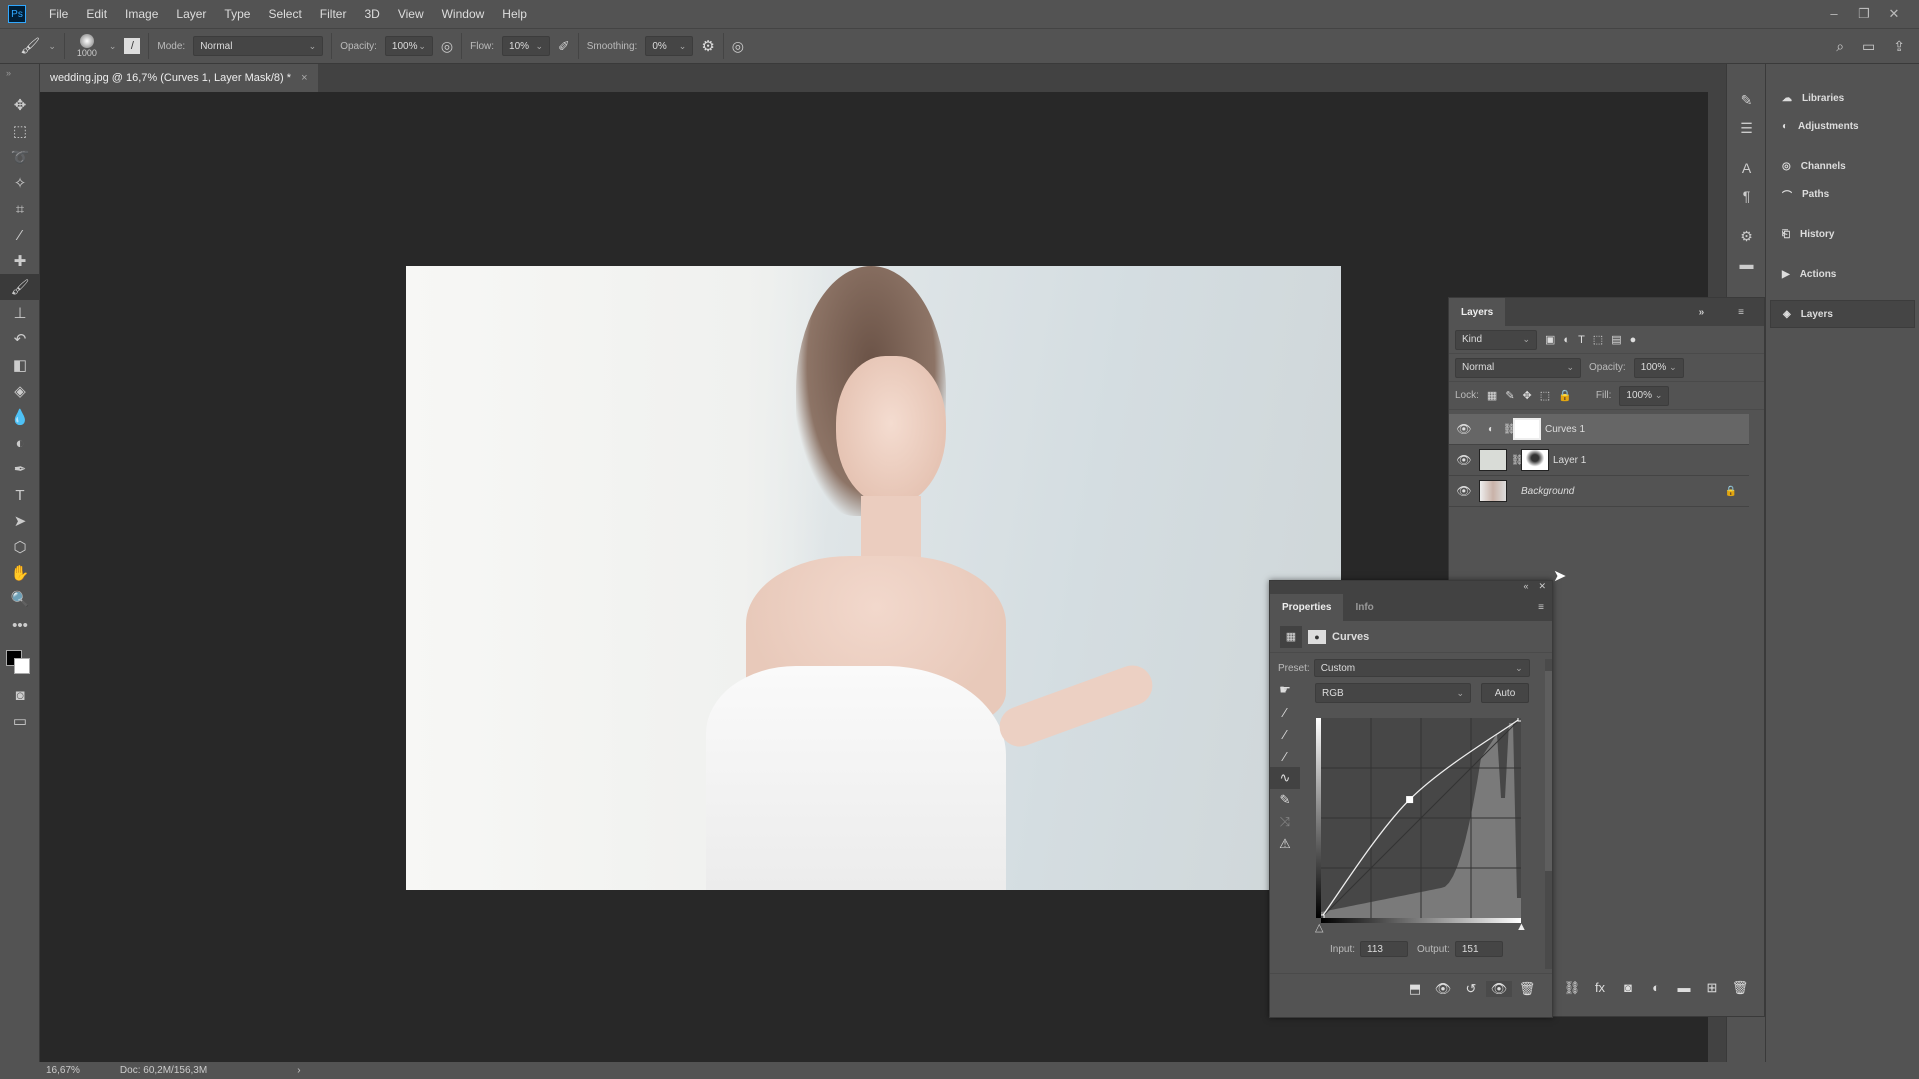 The height and width of the screenshot is (1079, 1919). Describe the element at coordinates (20, 547) in the screenshot. I see `shape-tool-icon: ⬡` at that location.